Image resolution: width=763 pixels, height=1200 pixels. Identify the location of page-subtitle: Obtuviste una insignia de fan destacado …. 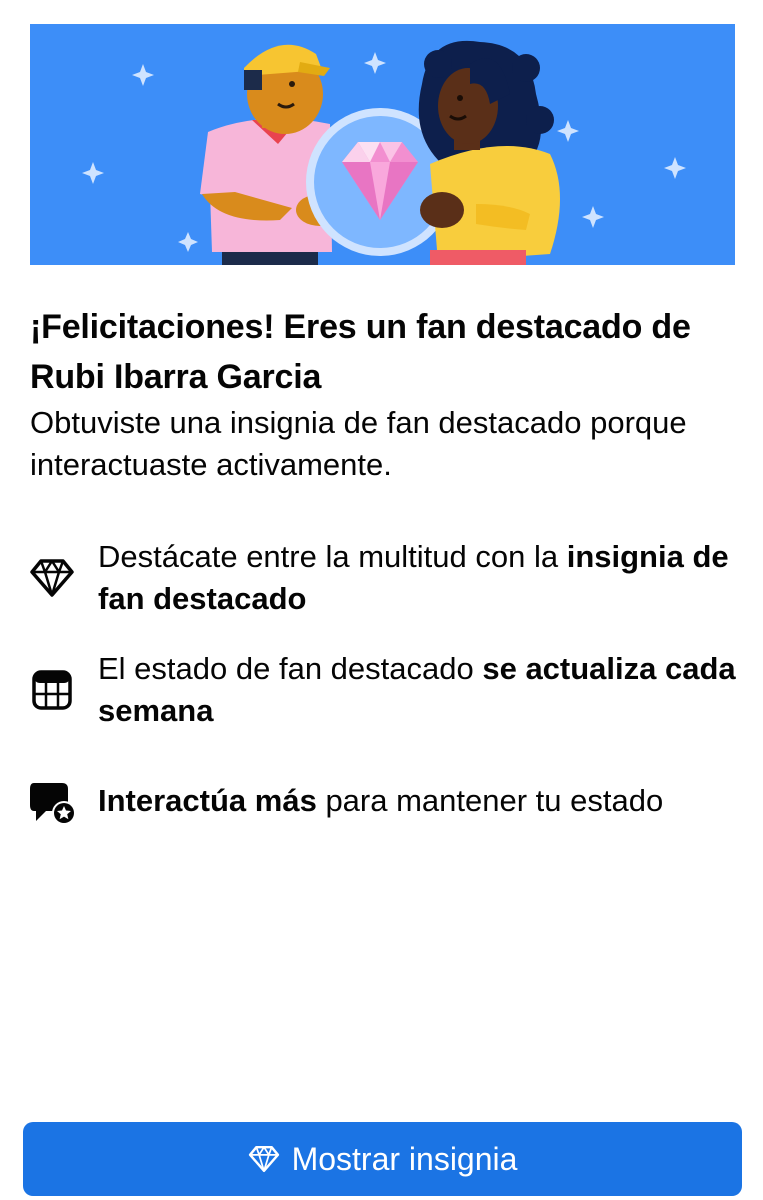
(358, 443).